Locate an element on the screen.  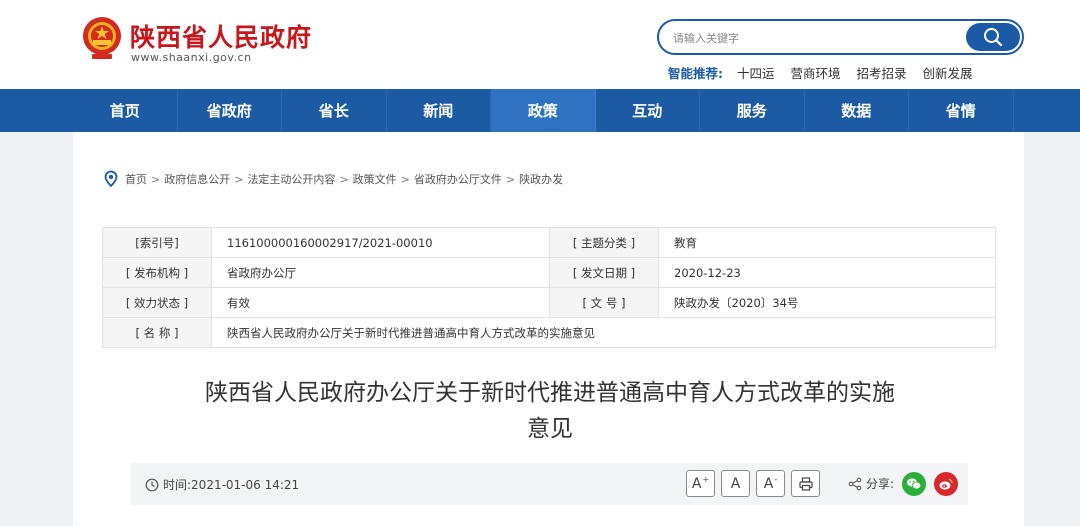
share-area: 分享: is located at coordinates (871, 483).